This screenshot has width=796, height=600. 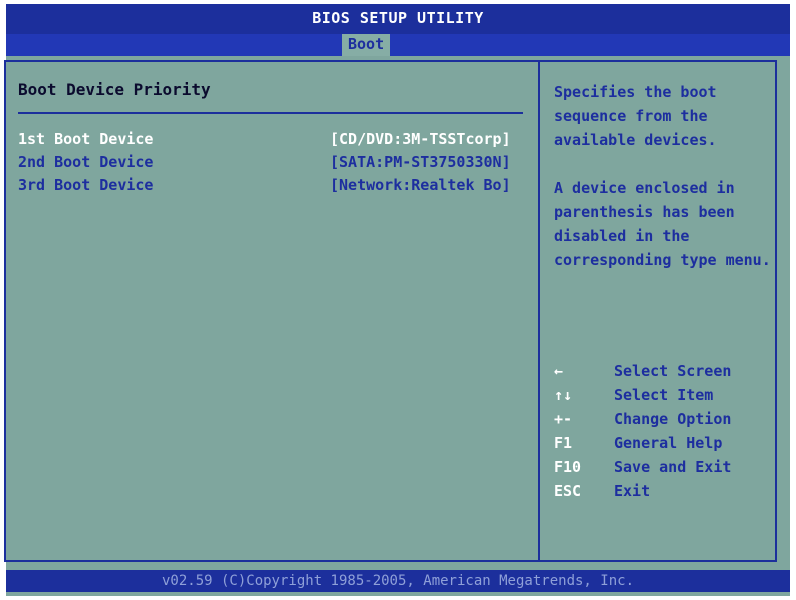 I want to click on boot-device-label: 2nd Boot Device, so click(x=86, y=162).